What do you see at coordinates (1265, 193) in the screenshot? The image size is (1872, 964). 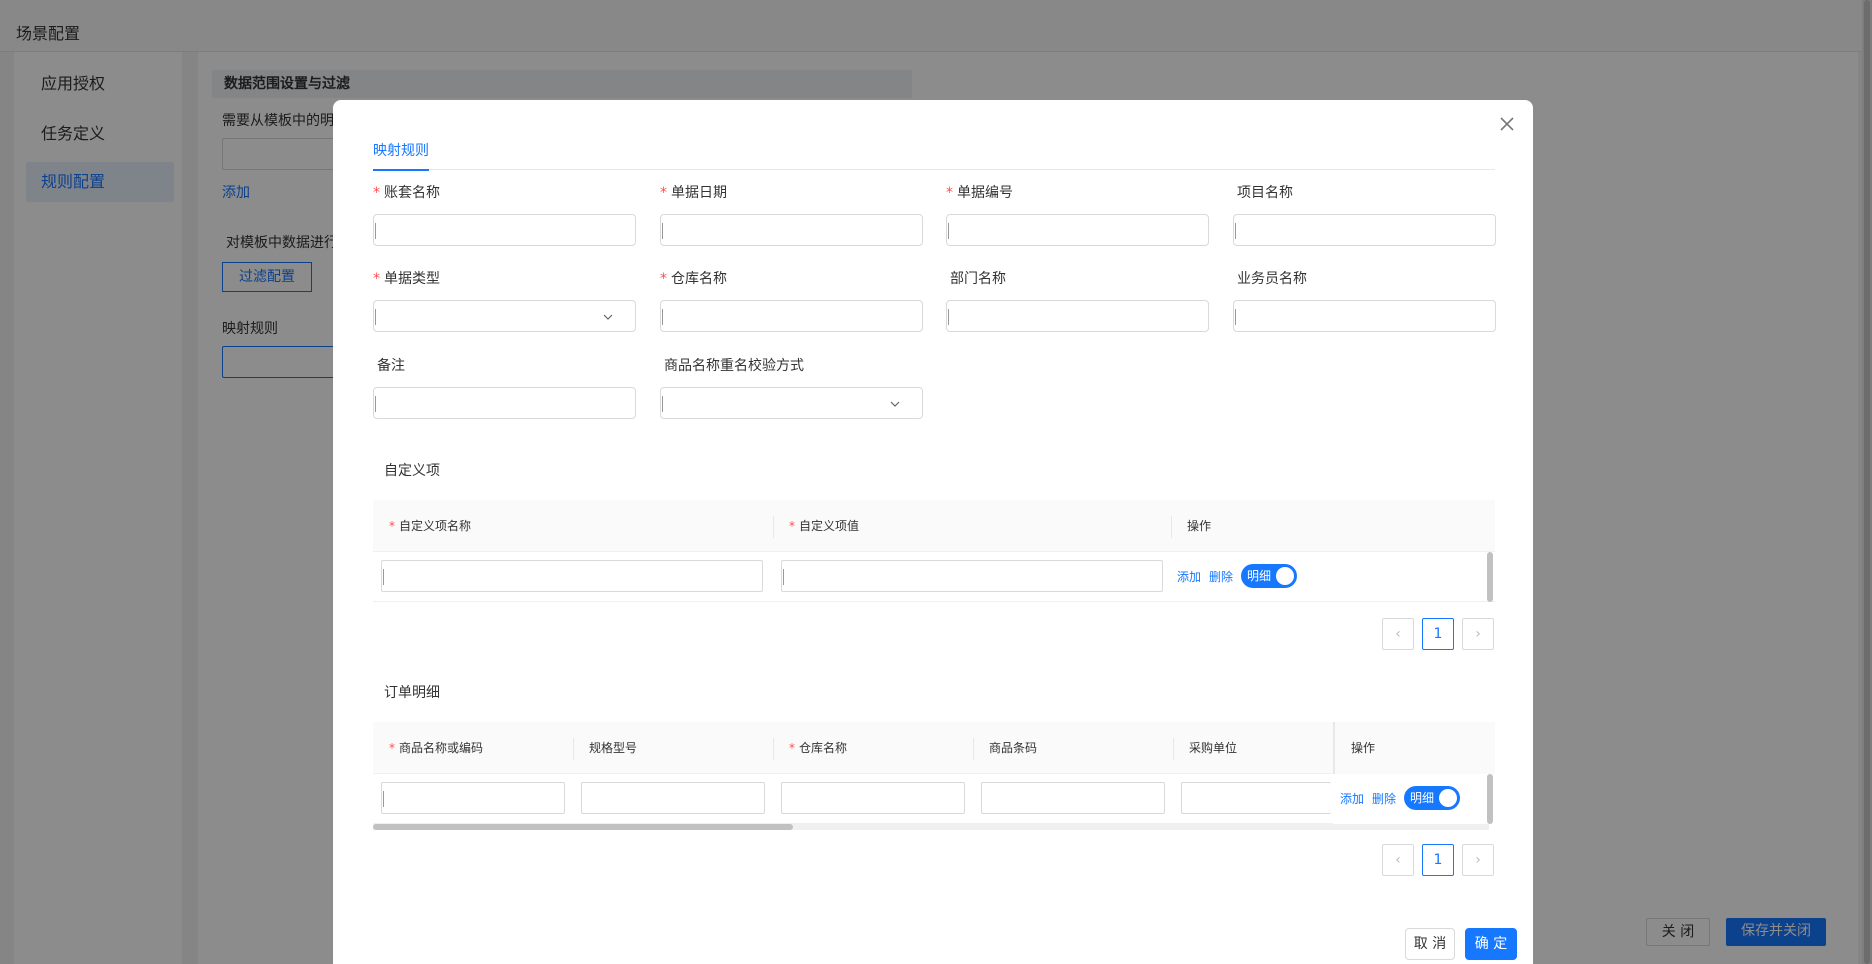 I see `field-label: 项目名称` at bounding box center [1265, 193].